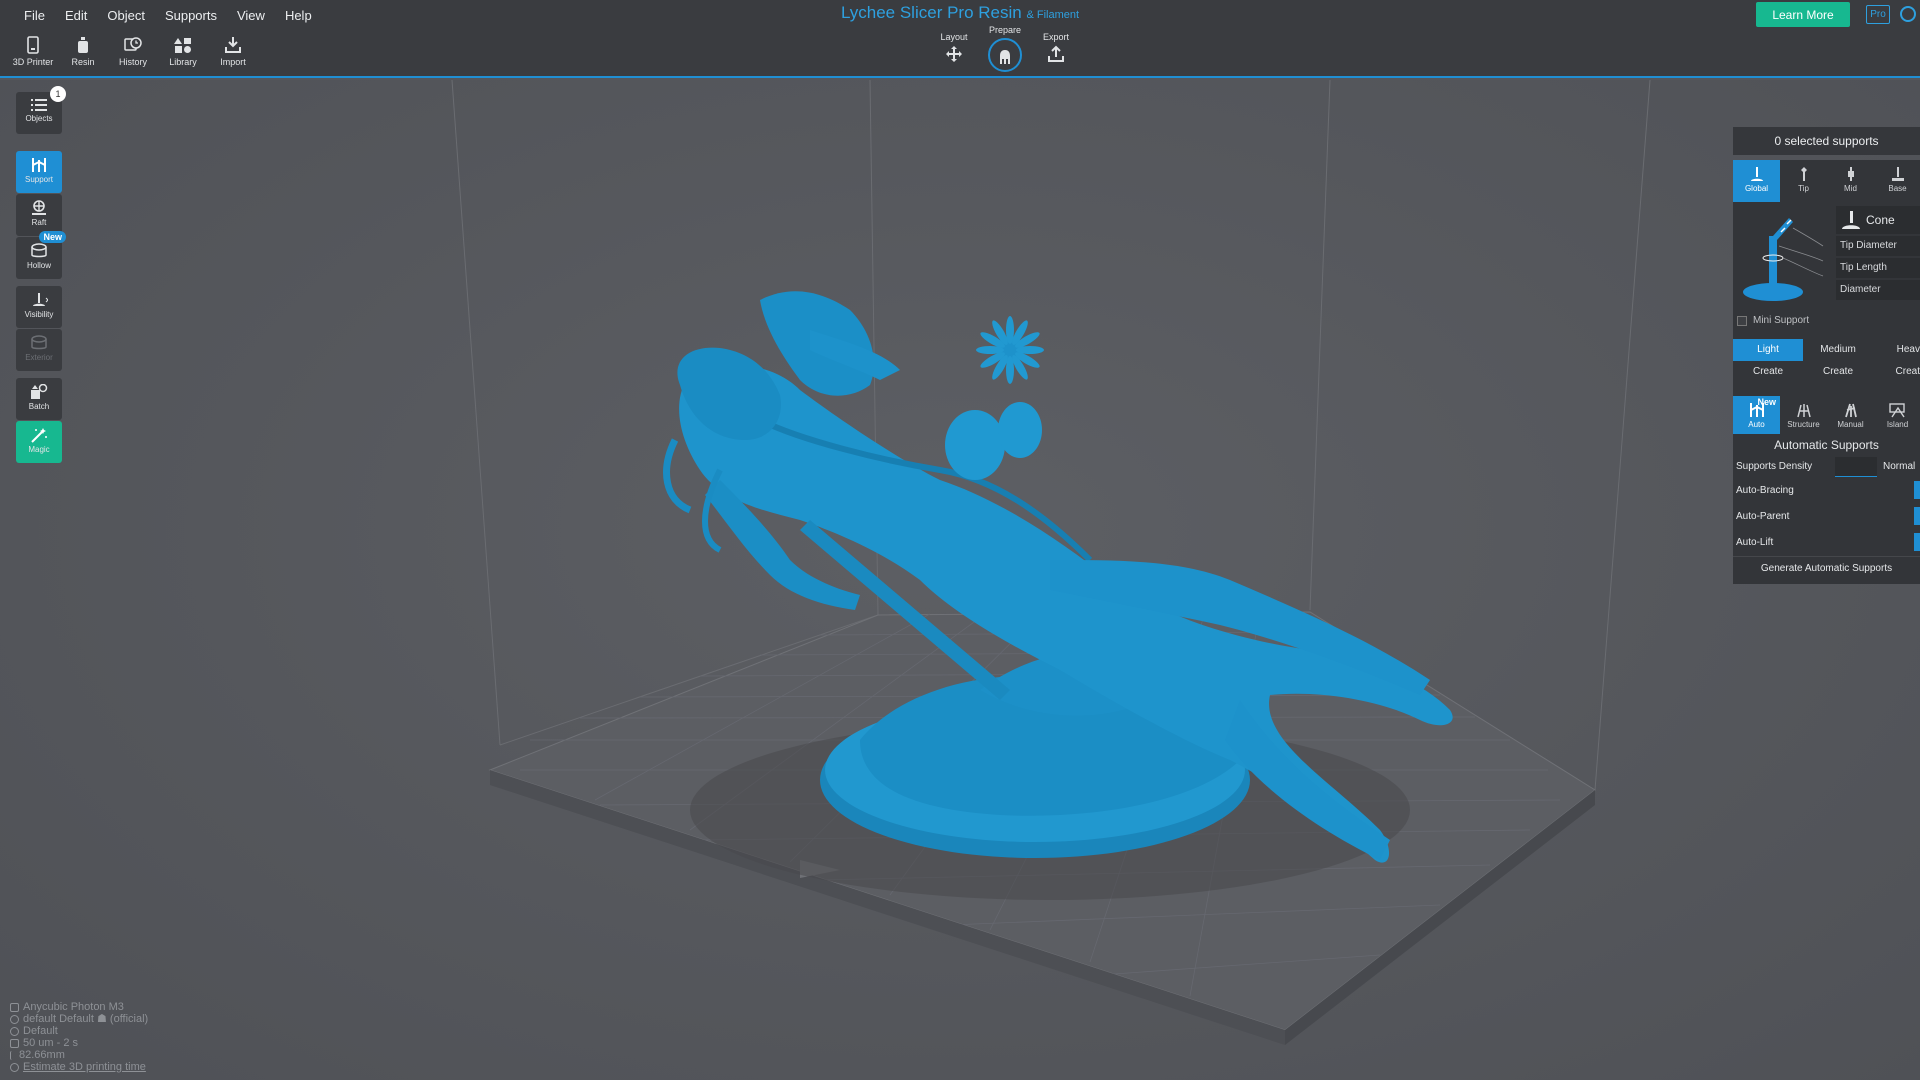 This screenshot has width=1920, height=1080. Describe the element at coordinates (1056, 53) in the screenshot. I see `export-icon` at that location.